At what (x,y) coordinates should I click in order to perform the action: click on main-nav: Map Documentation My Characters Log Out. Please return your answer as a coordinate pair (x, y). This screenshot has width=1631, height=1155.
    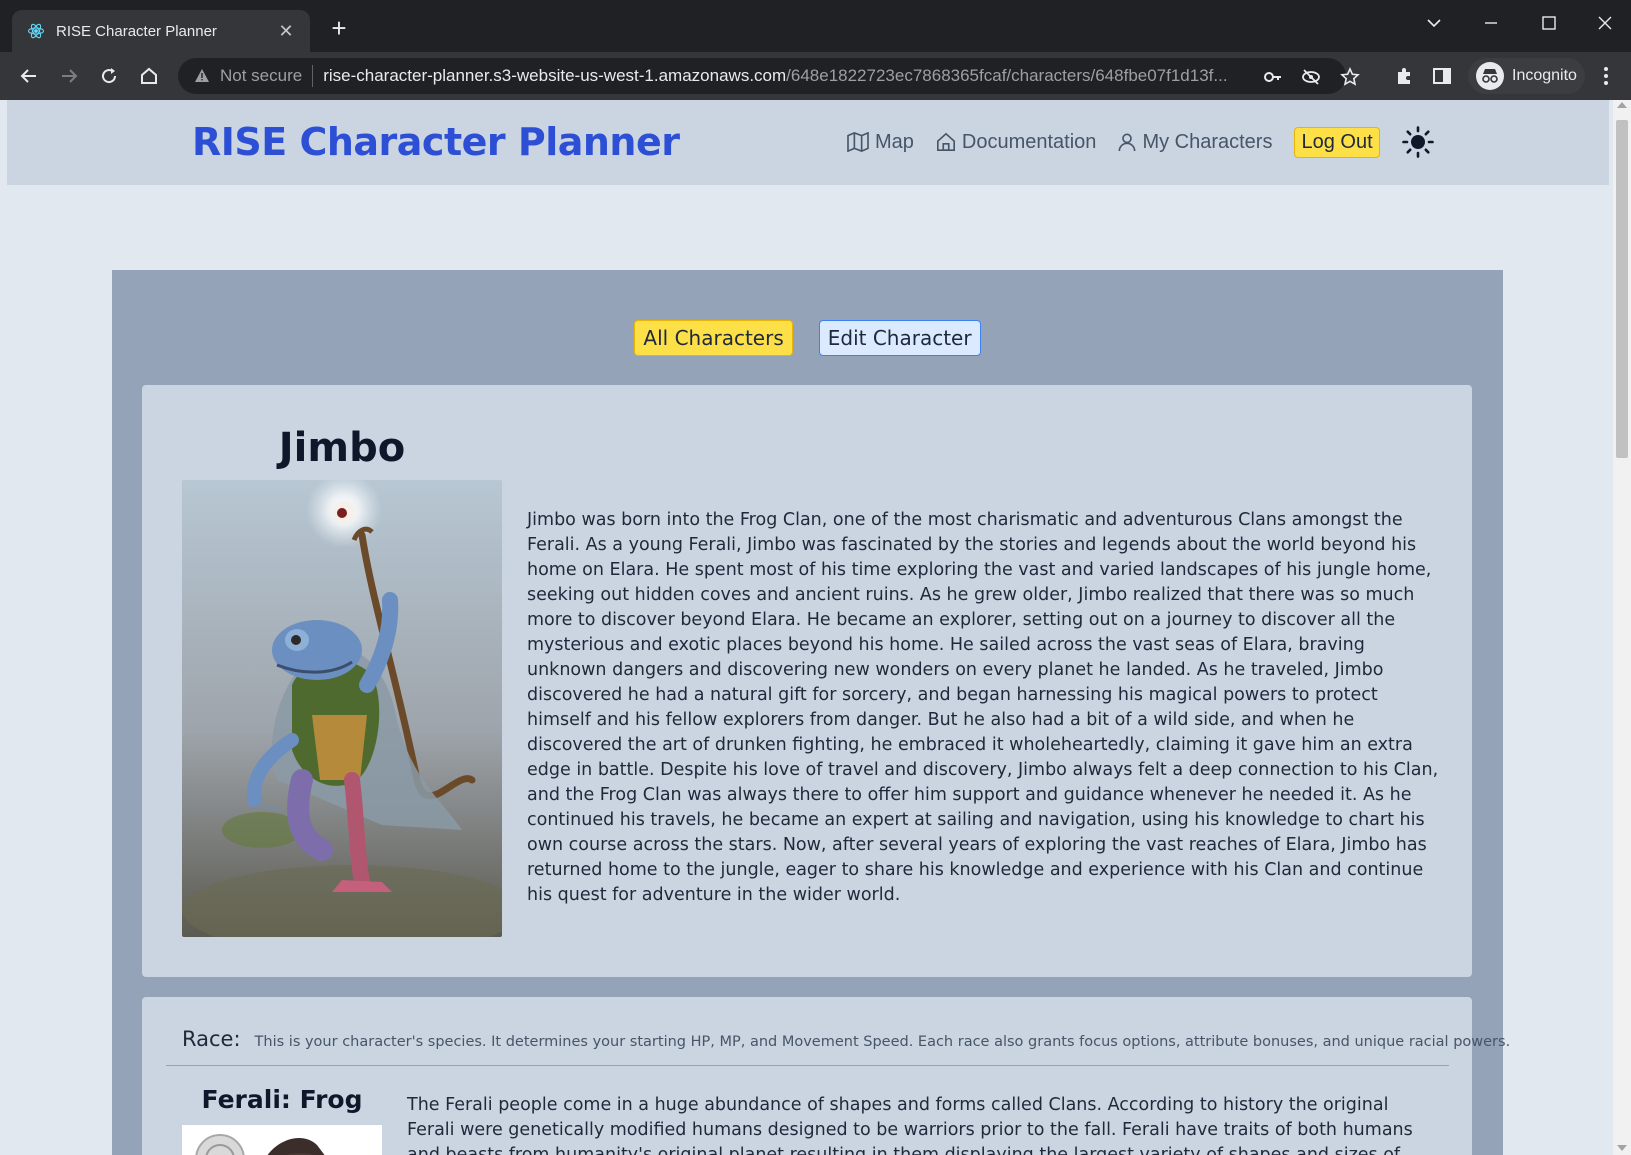
    Looking at the image, I should click on (1140, 142).